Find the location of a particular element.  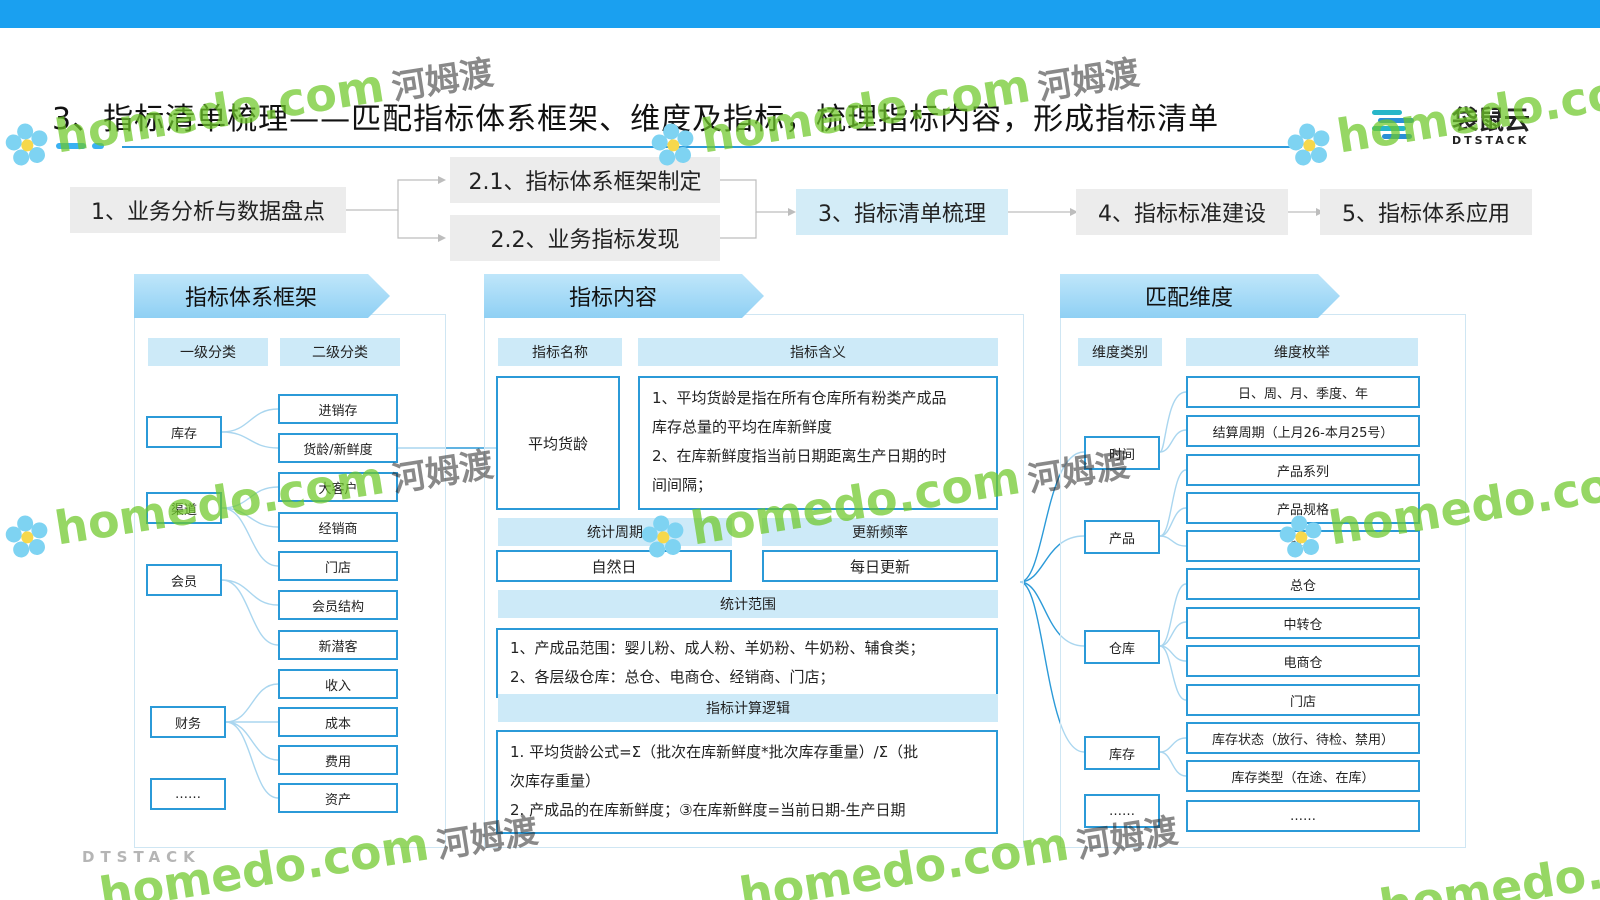

dimension-category: 产品 is located at coordinates (1122, 537).